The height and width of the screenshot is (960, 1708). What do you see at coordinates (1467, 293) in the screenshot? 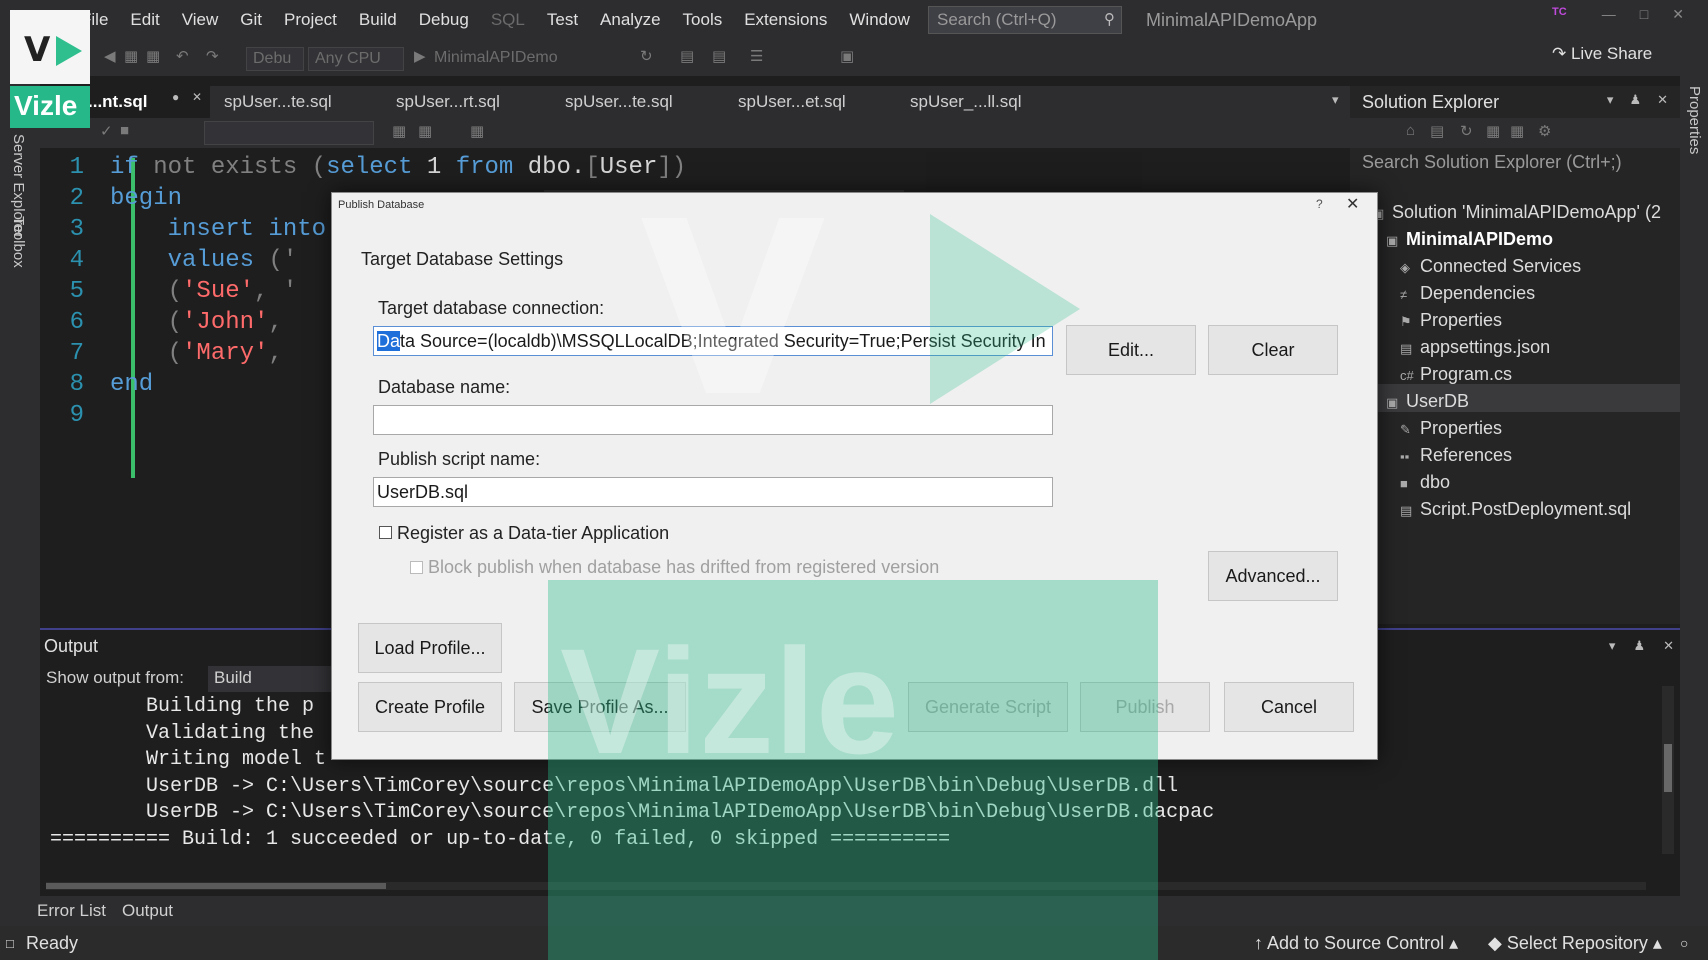
I see `tree-item: ≠ Dependencies` at bounding box center [1467, 293].